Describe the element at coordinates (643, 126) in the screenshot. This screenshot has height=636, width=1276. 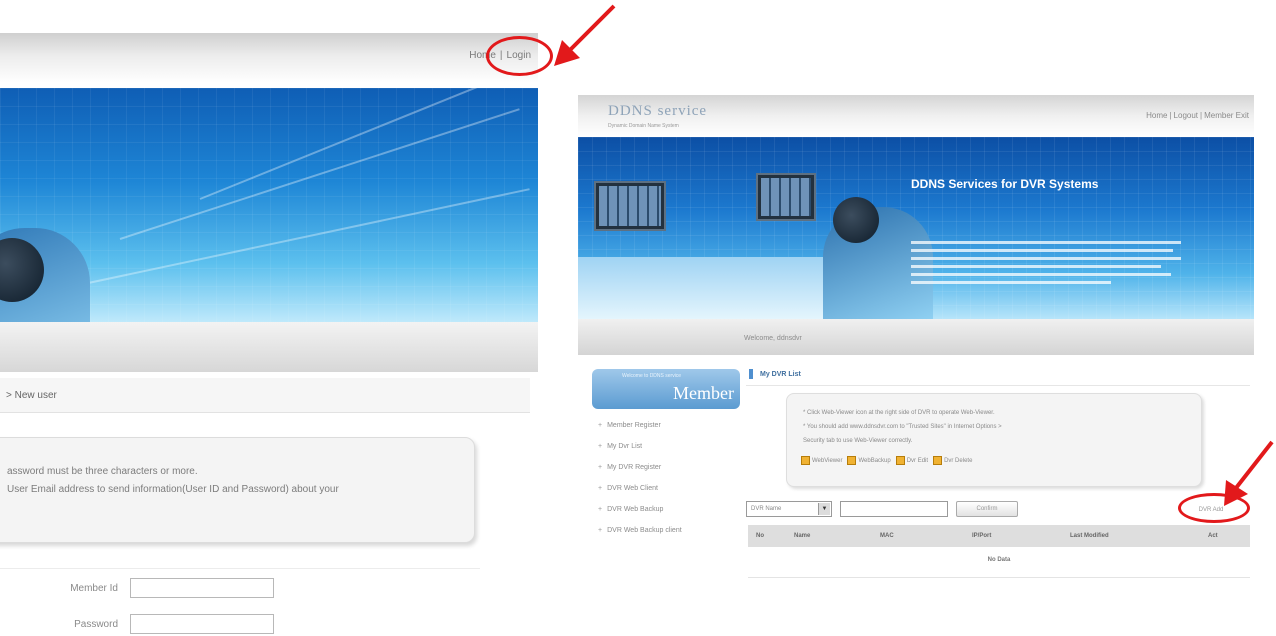
I see `site-logo-subtitle: Dynamic Domain Name System` at that location.